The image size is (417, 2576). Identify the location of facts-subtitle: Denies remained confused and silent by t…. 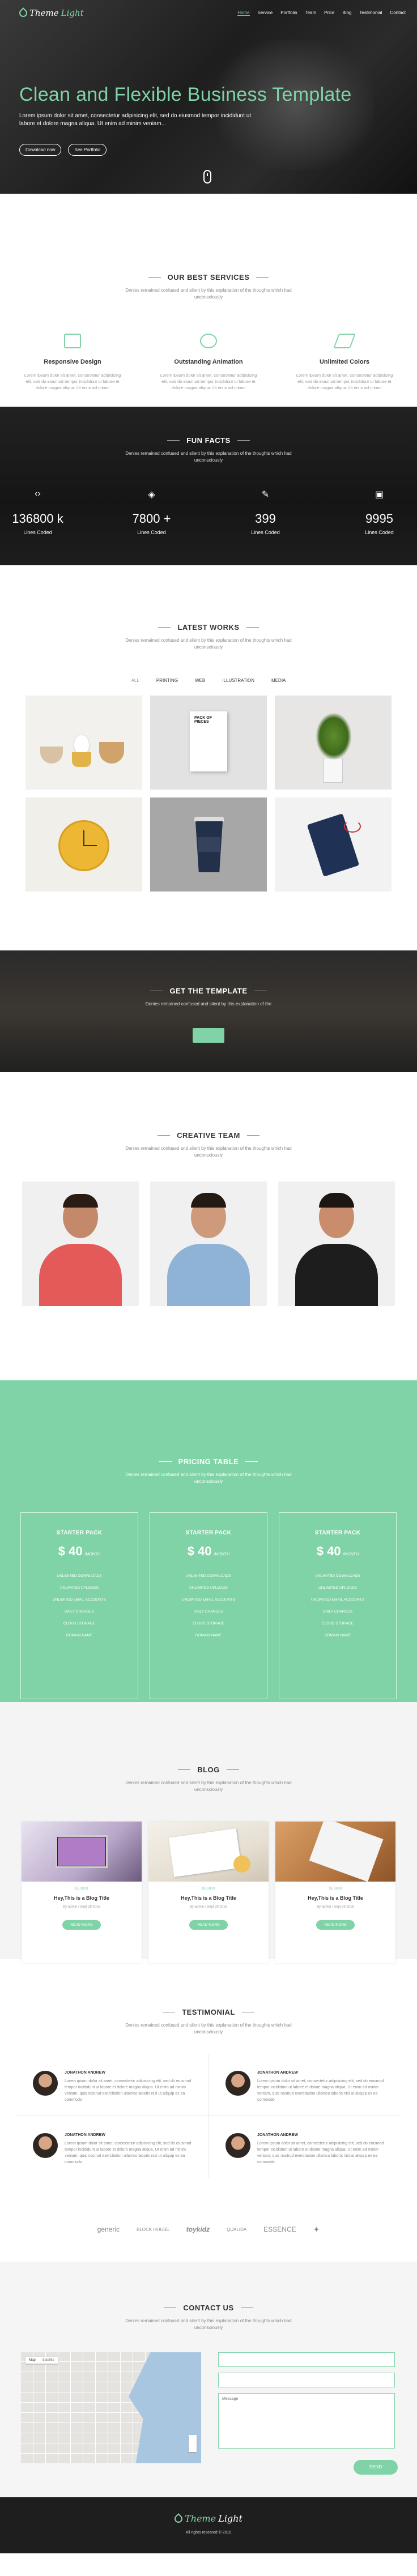
(208, 457).